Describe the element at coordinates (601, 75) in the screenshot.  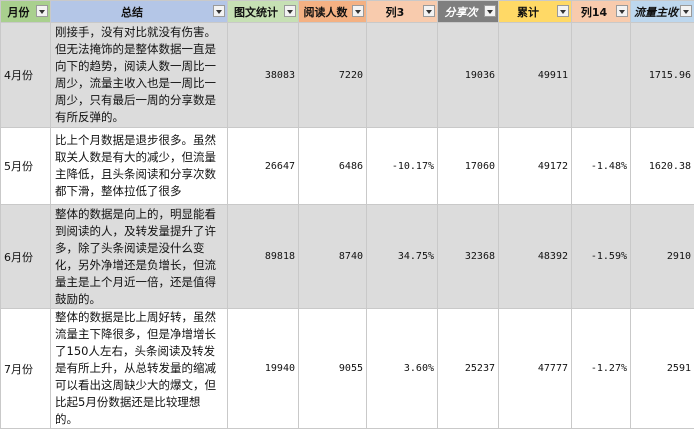
I see `cell-col14` at that location.